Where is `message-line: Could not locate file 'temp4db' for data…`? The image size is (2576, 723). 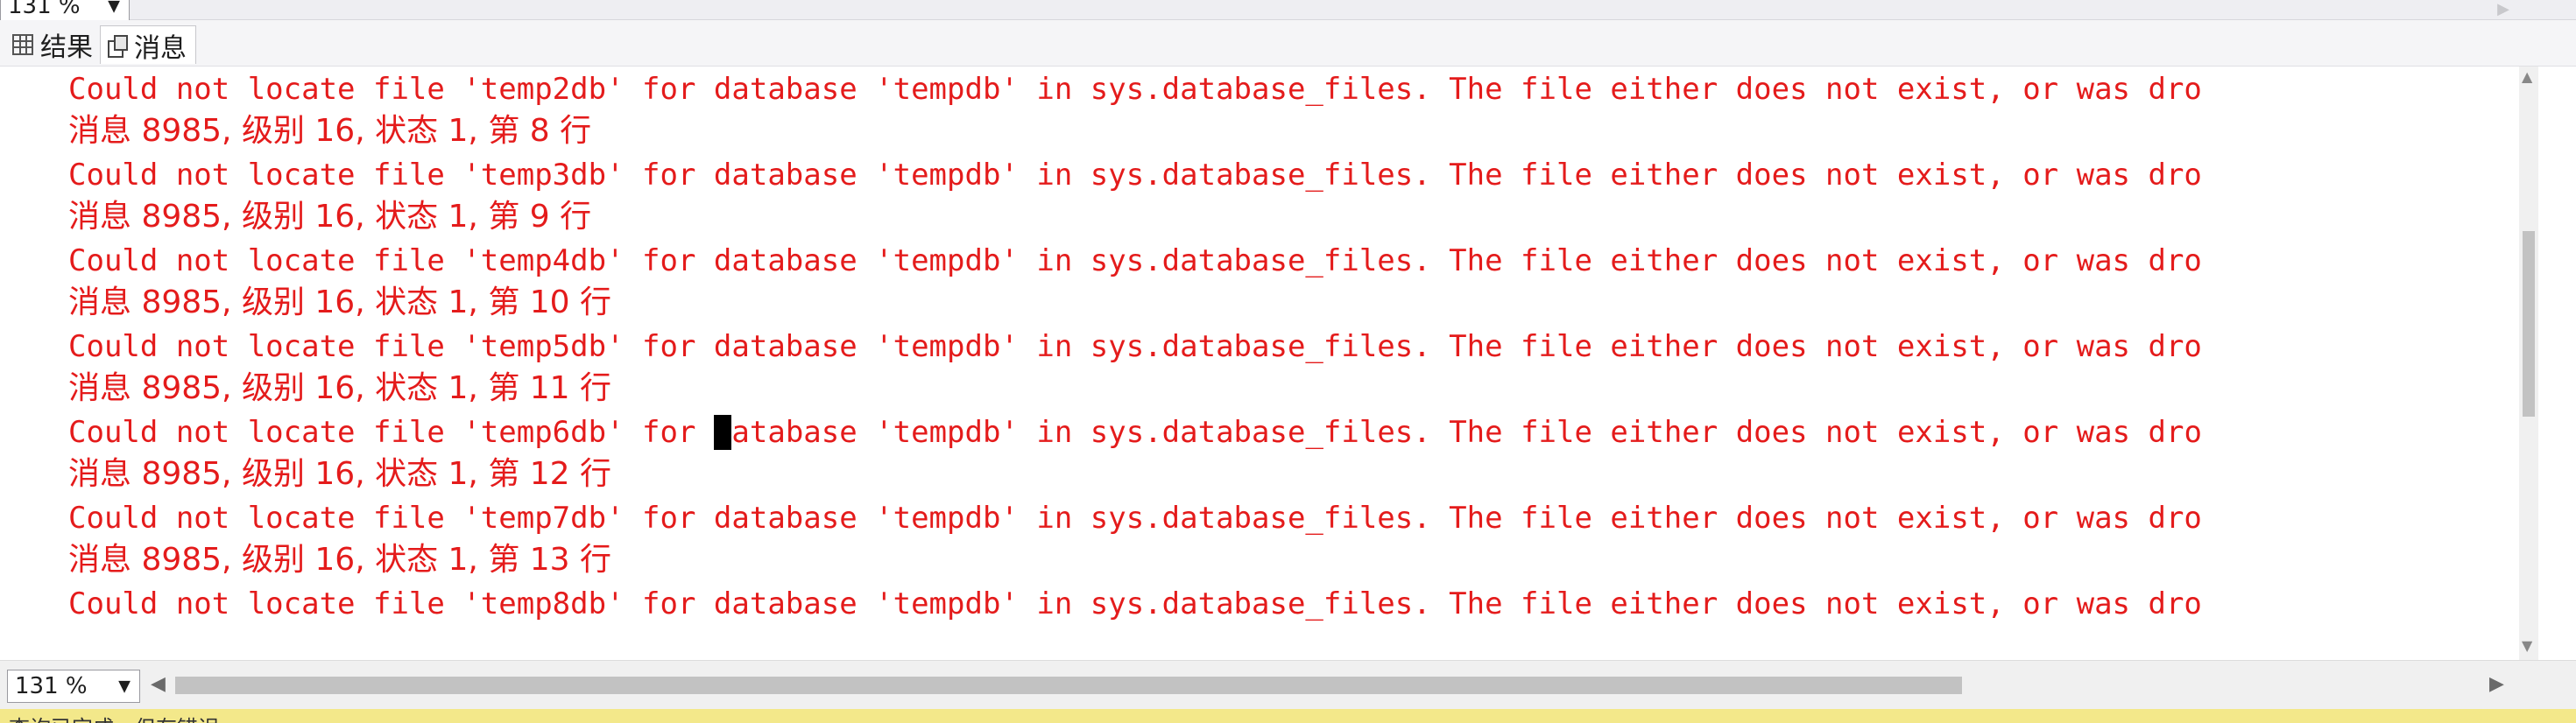
message-line: Could not locate file 'temp4db' for data… is located at coordinates (1135, 260).